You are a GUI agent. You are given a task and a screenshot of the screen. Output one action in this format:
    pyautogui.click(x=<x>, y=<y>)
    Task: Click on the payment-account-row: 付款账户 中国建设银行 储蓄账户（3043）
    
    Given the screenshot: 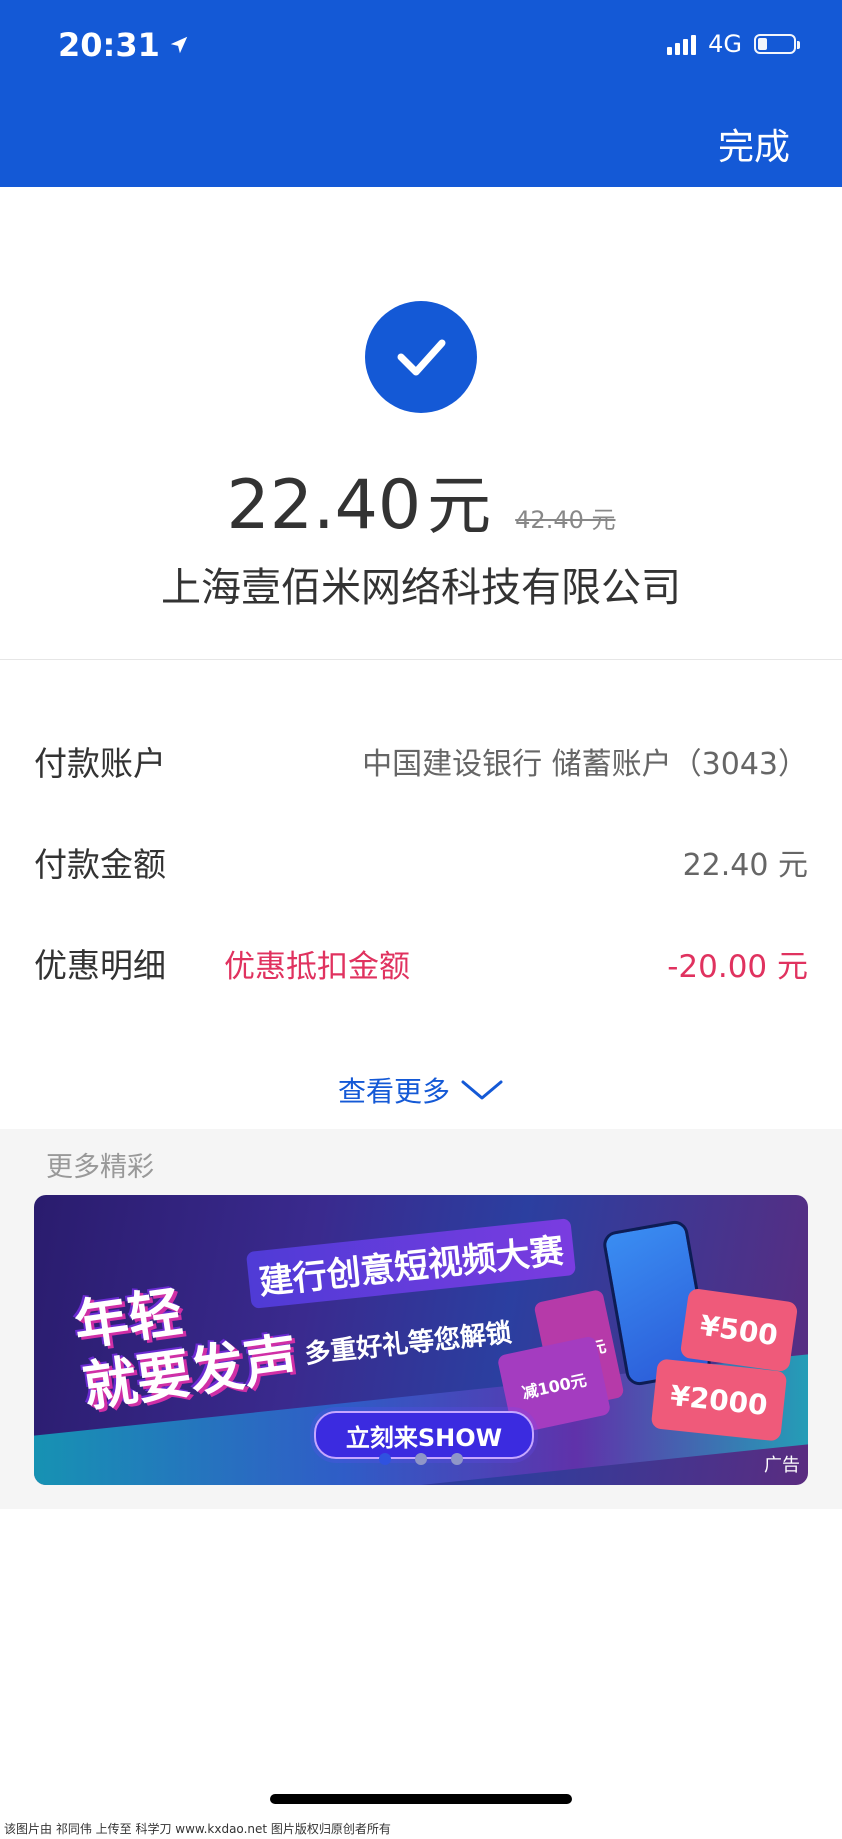 What is the action you would take?
    pyautogui.click(x=421, y=761)
    